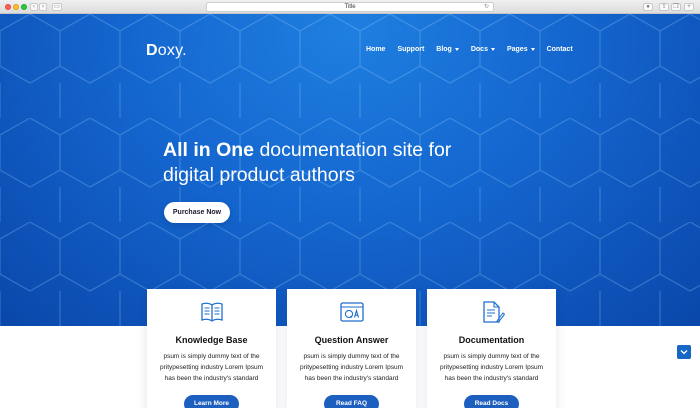  I want to click on tab-title: Title, so click(350, 7).